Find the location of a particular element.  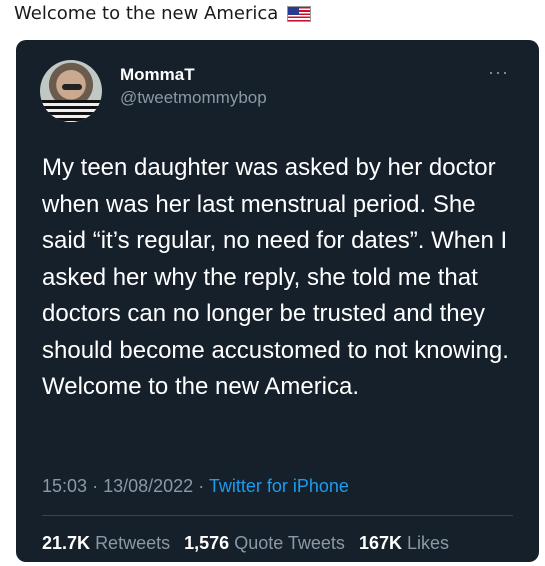

more-options-icon: ··· is located at coordinates (498, 72).